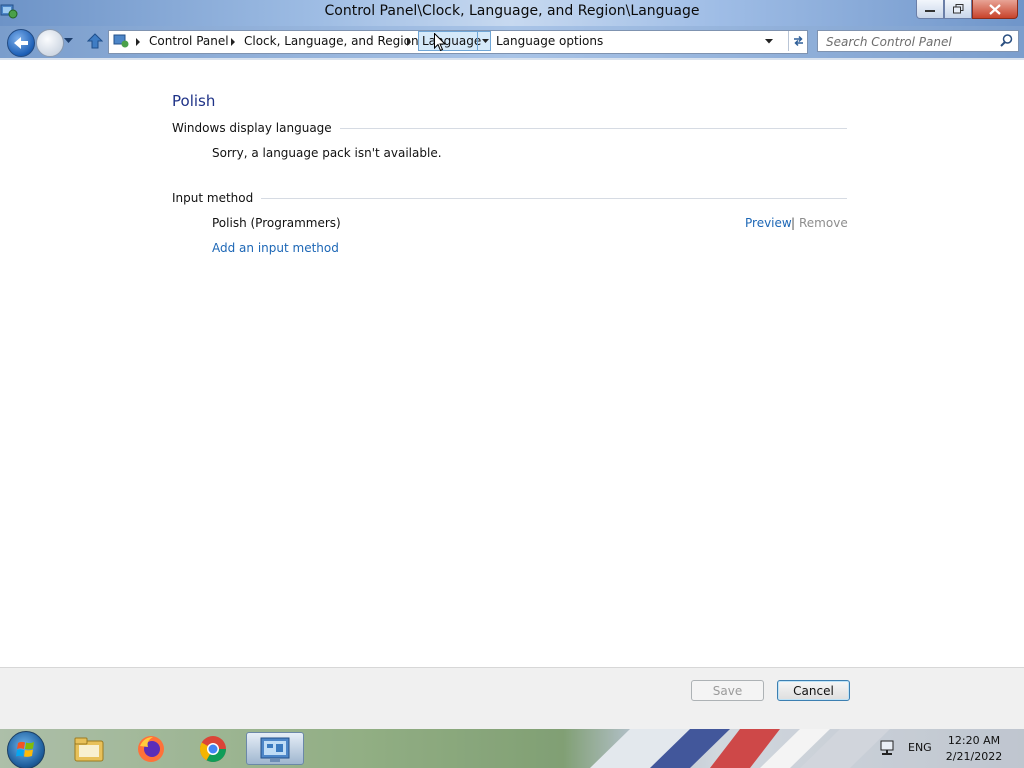  I want to click on navbar-divider, so click(512, 59).